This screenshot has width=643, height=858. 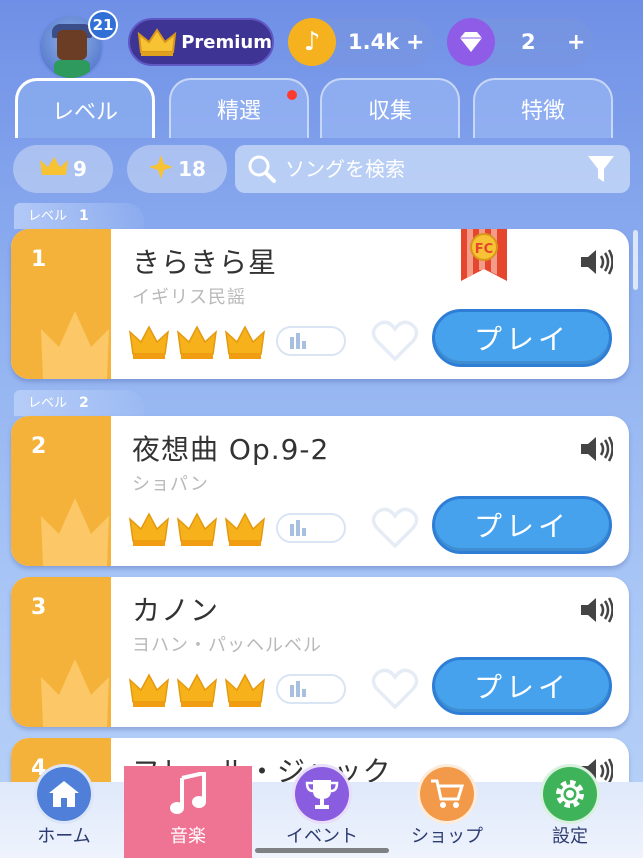 I want to click on nav-shop: ショップ, so click(x=447, y=811).